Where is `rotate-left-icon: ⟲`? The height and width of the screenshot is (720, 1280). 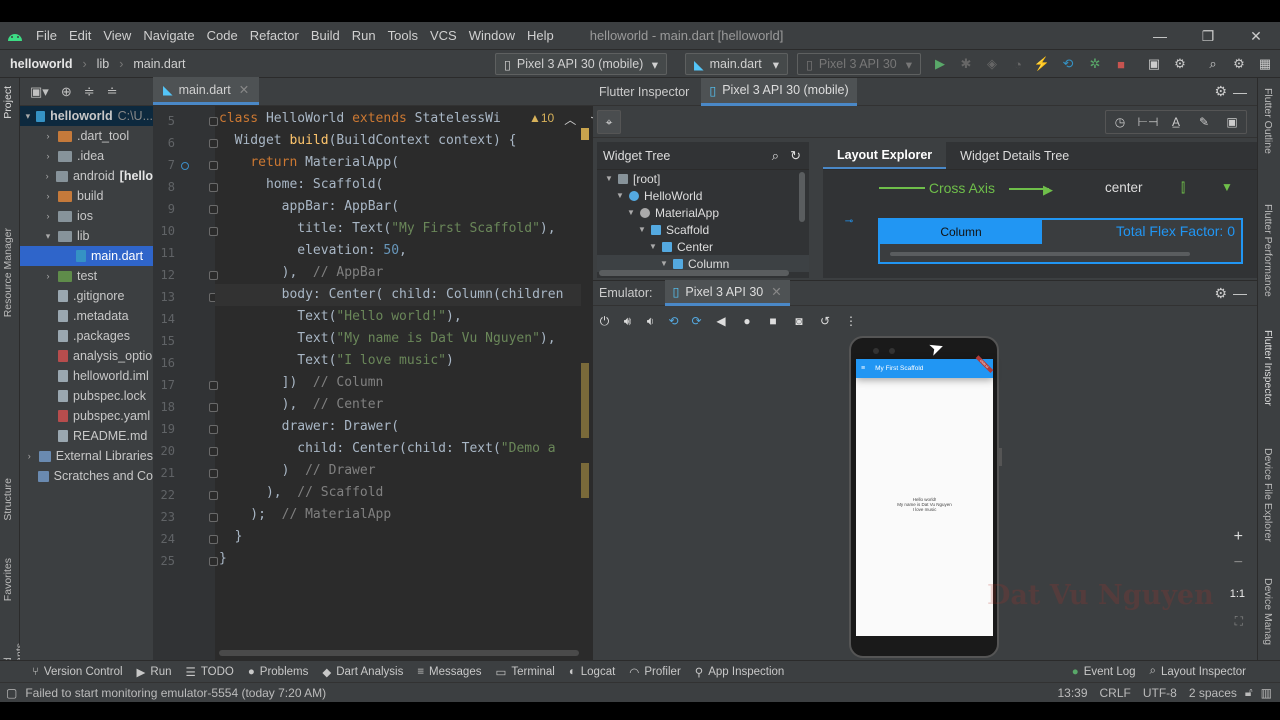 rotate-left-icon: ⟲ is located at coordinates (673, 321).